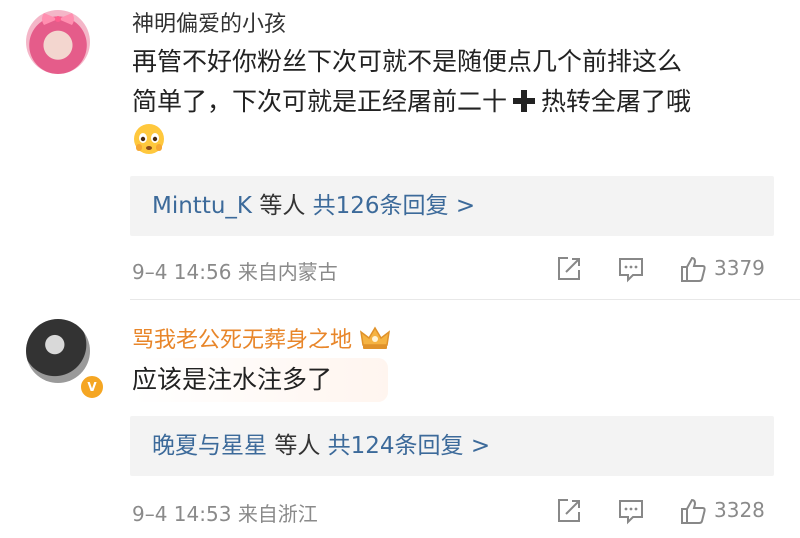  I want to click on replies-link: Minttu_K 等人 共126条回复 >, so click(452, 206).